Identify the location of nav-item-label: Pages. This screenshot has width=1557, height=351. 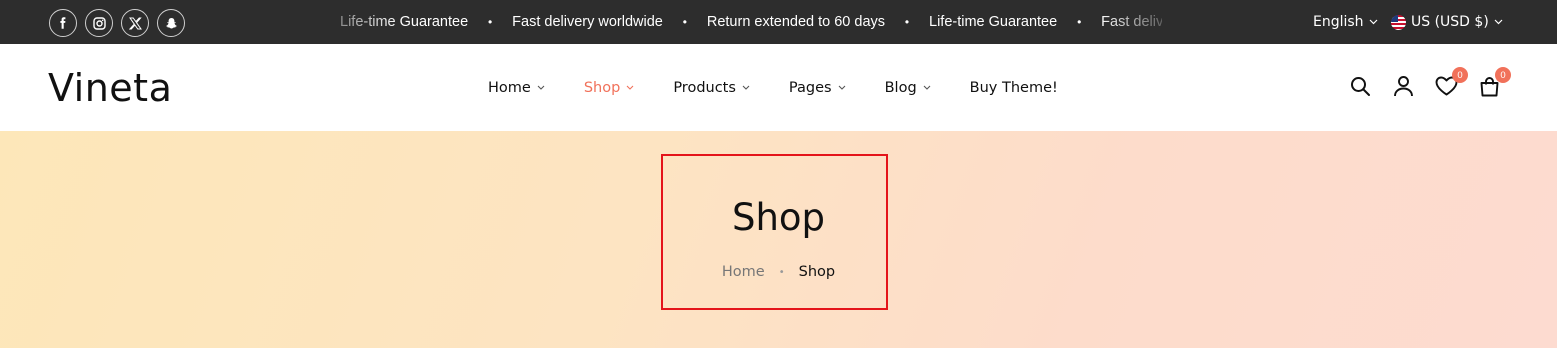
(810, 87).